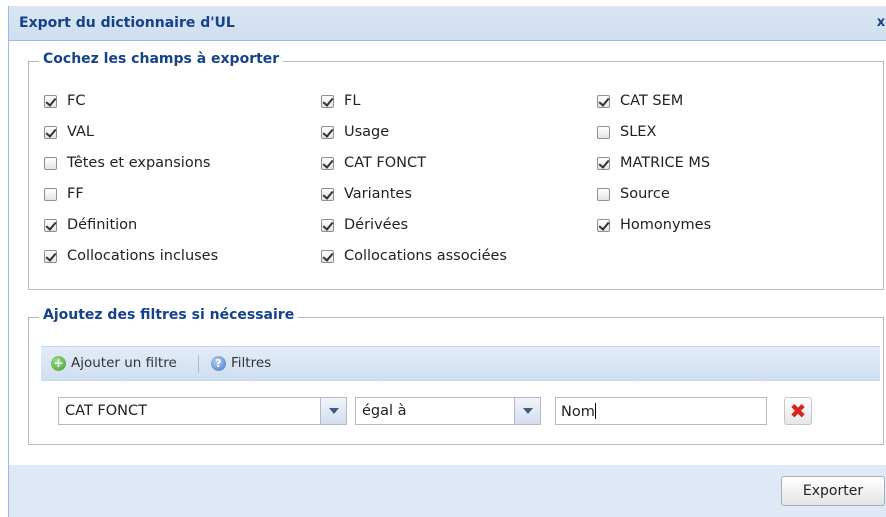 This screenshot has width=886, height=517. I want to click on checkbox-label: Usage, so click(367, 132).